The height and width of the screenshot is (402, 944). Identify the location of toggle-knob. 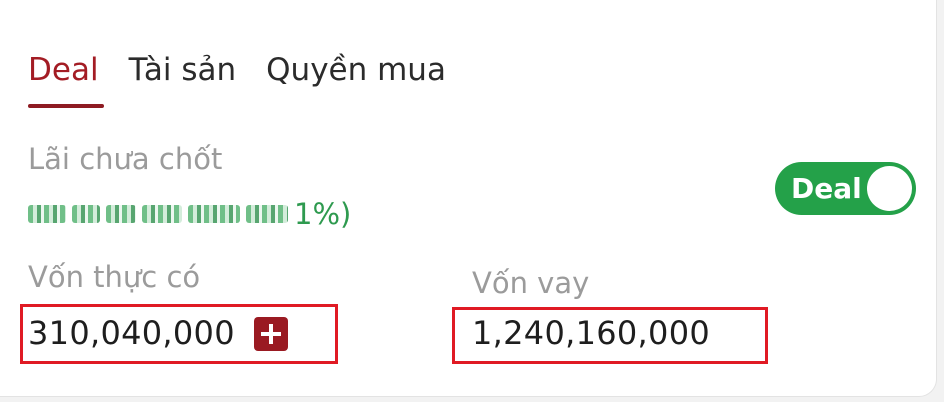
(889, 188).